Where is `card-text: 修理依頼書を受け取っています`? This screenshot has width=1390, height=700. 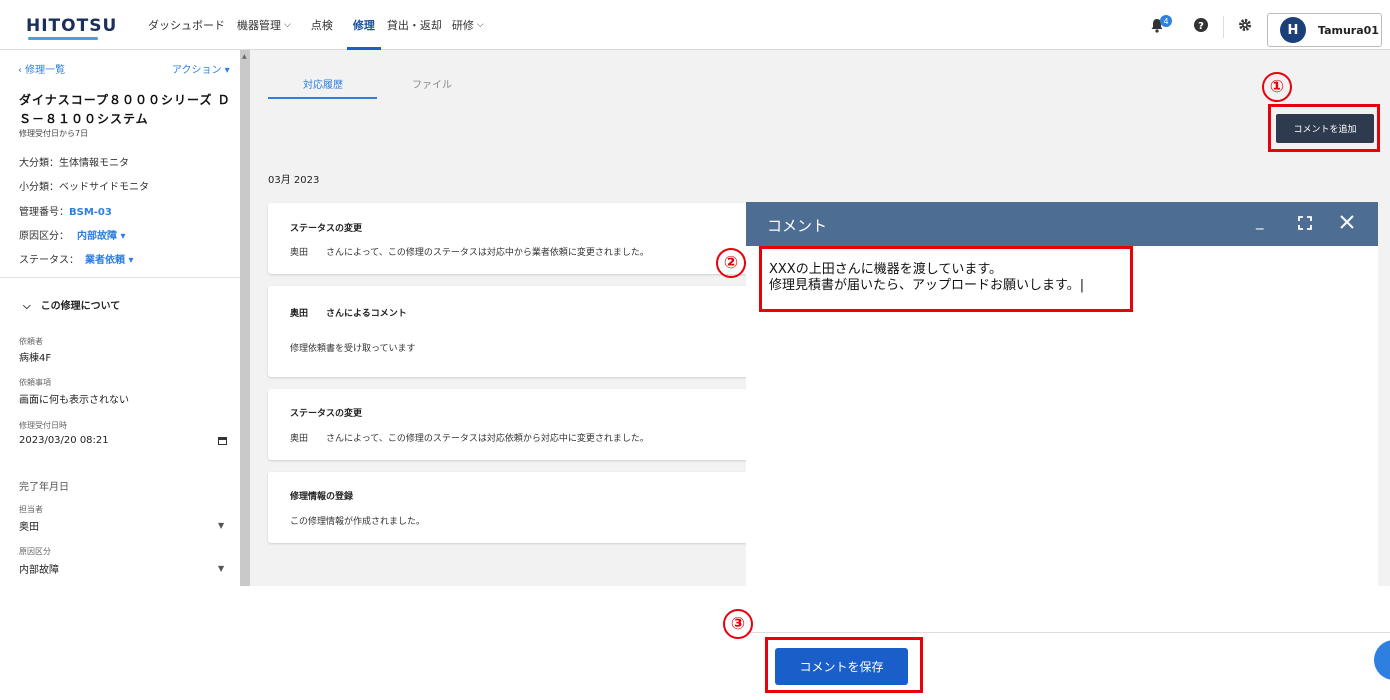
card-text: 修理依頼書を受け取っています is located at coordinates (353, 349).